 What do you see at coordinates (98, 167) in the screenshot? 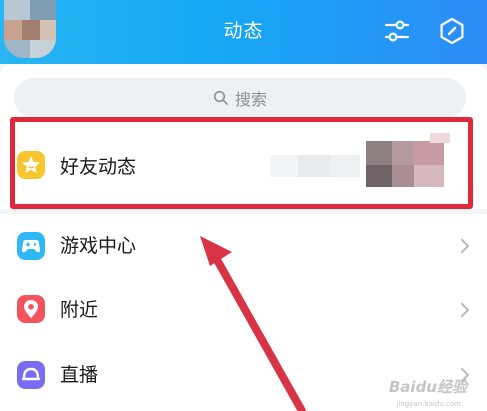
I see `list-item-label: 好友动态` at bounding box center [98, 167].